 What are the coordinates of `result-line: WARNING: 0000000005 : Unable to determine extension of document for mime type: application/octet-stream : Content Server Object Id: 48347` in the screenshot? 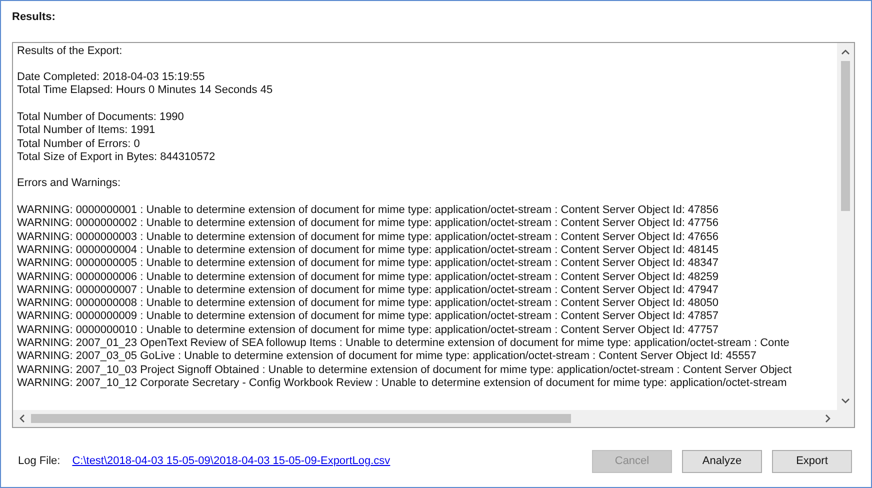 It's located at (368, 264).